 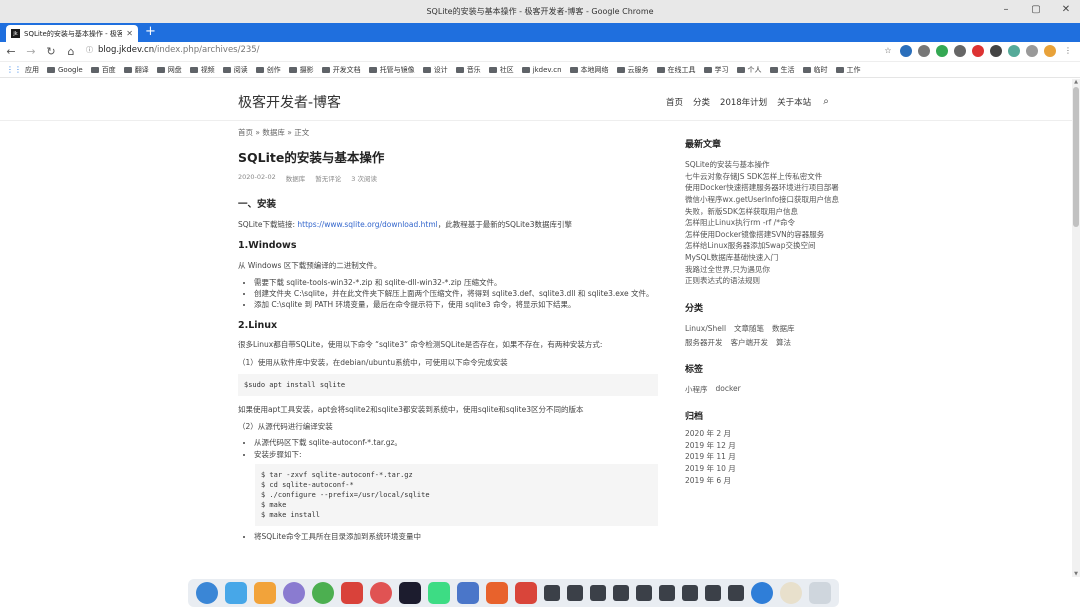 What do you see at coordinates (644, 593) in the screenshot?
I see `wifi-icon` at bounding box center [644, 593].